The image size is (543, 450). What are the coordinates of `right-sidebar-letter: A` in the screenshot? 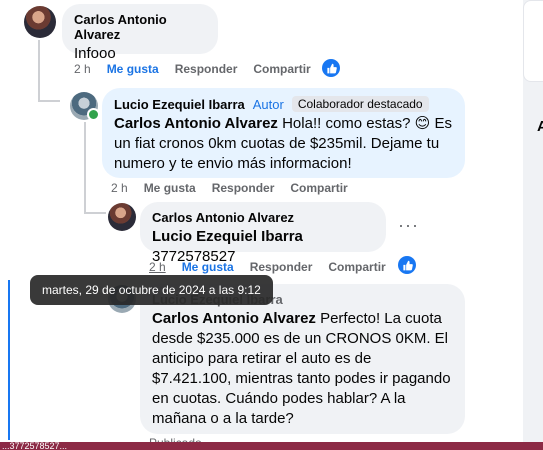 It's located at (540, 126).